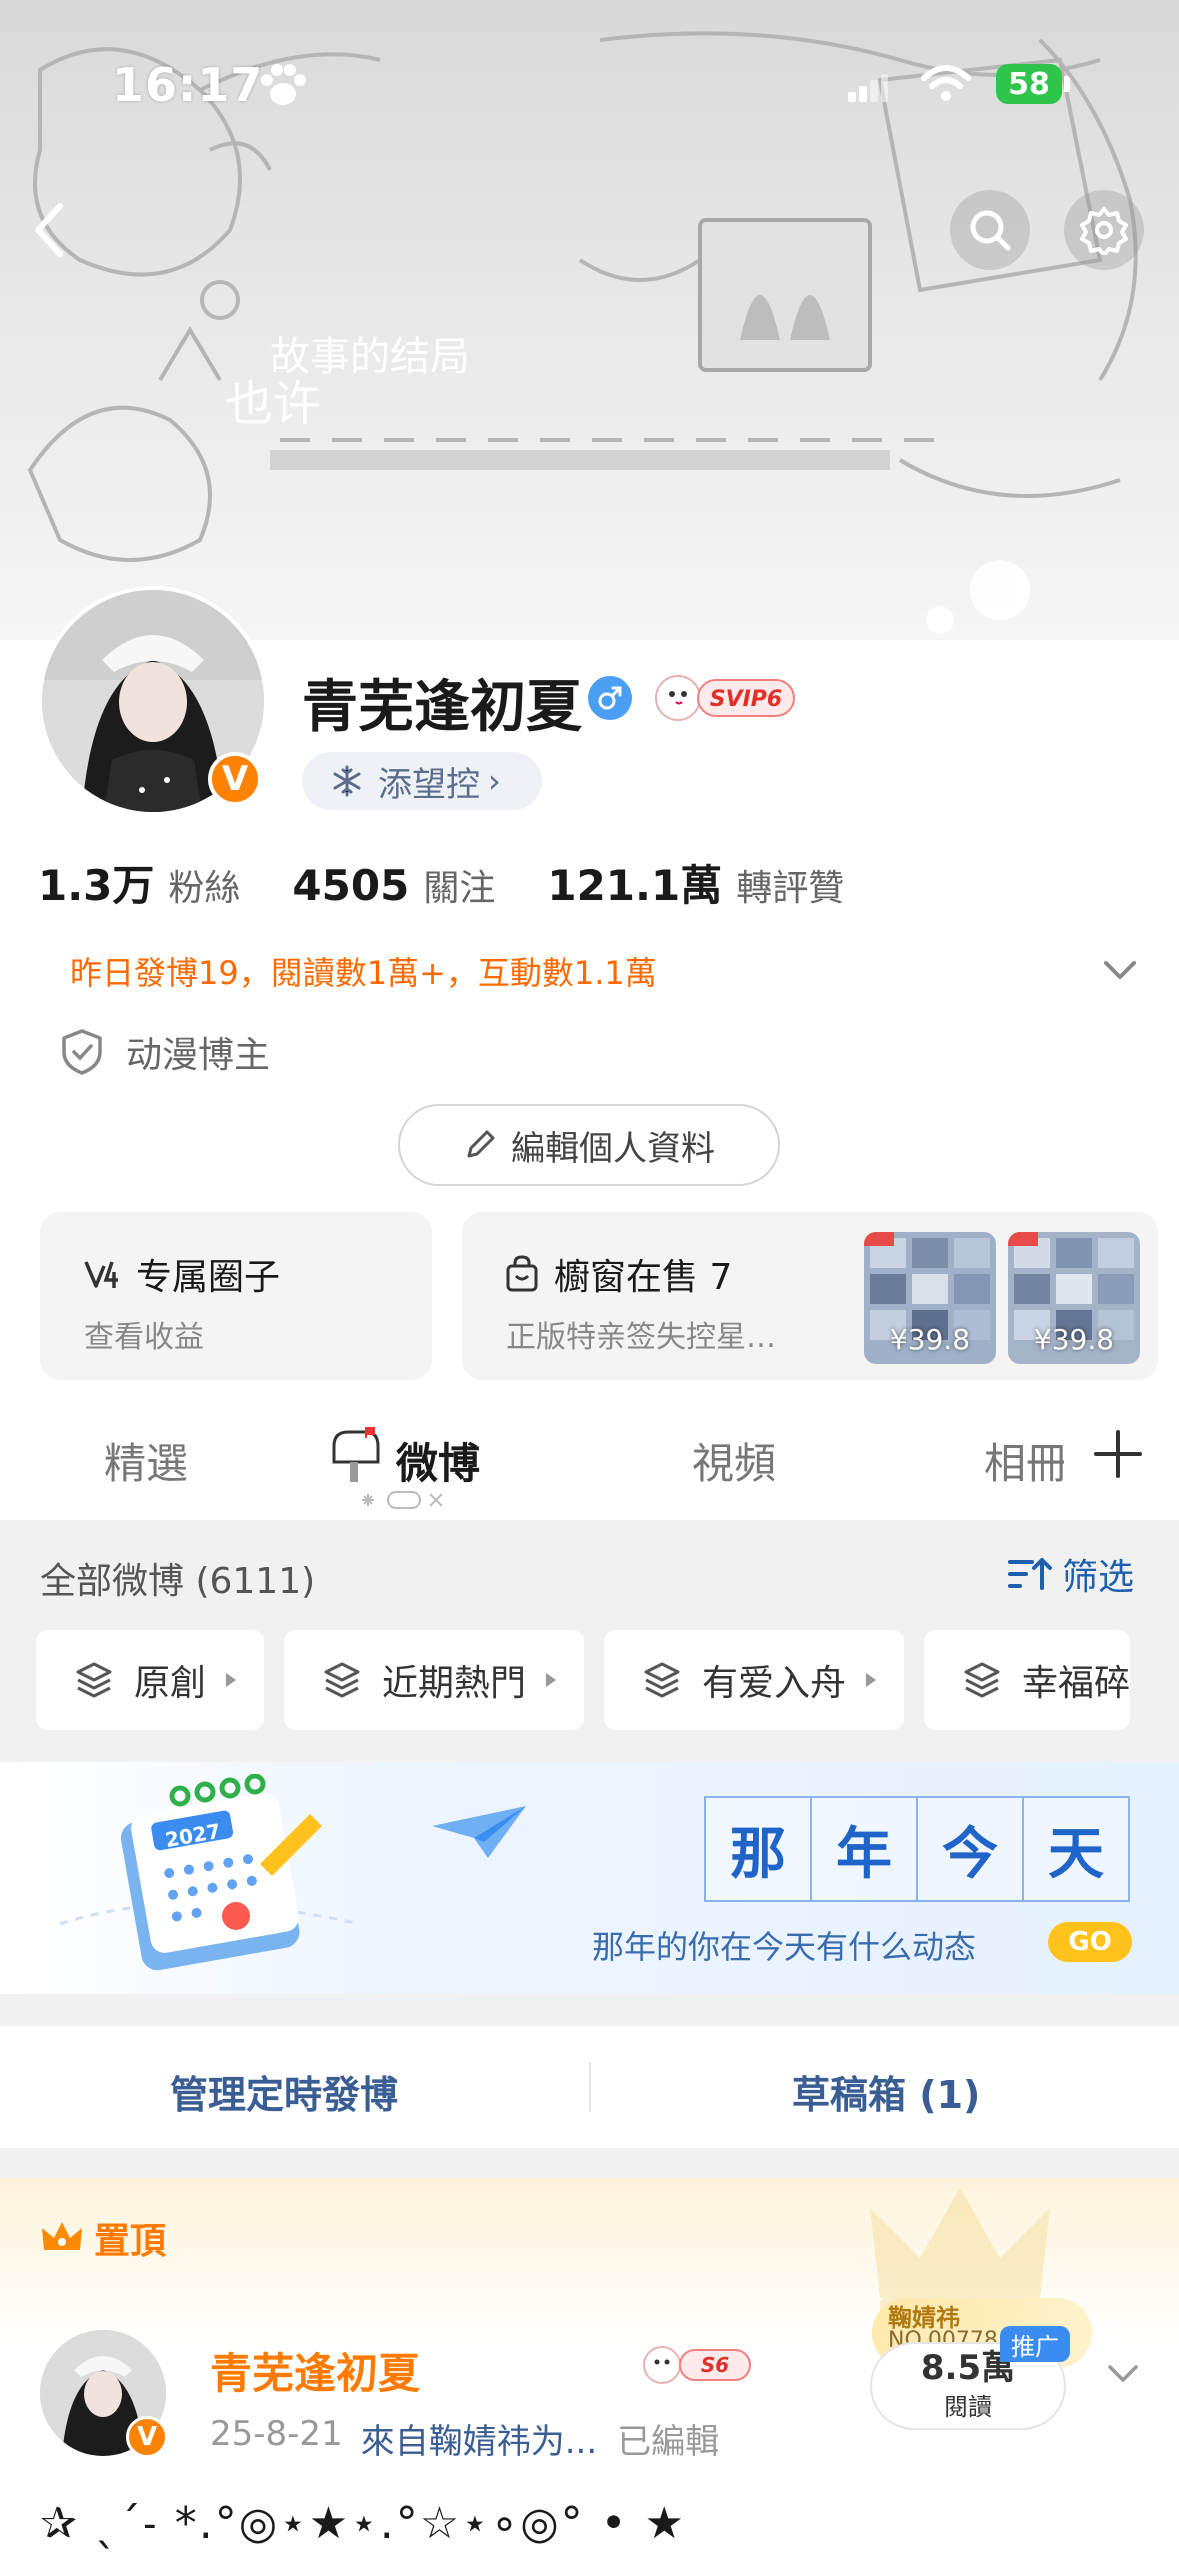 This screenshot has width=1179, height=2556. Describe the element at coordinates (930, 1298) in the screenshot. I see `product-thumb-1: ¥39.8` at that location.